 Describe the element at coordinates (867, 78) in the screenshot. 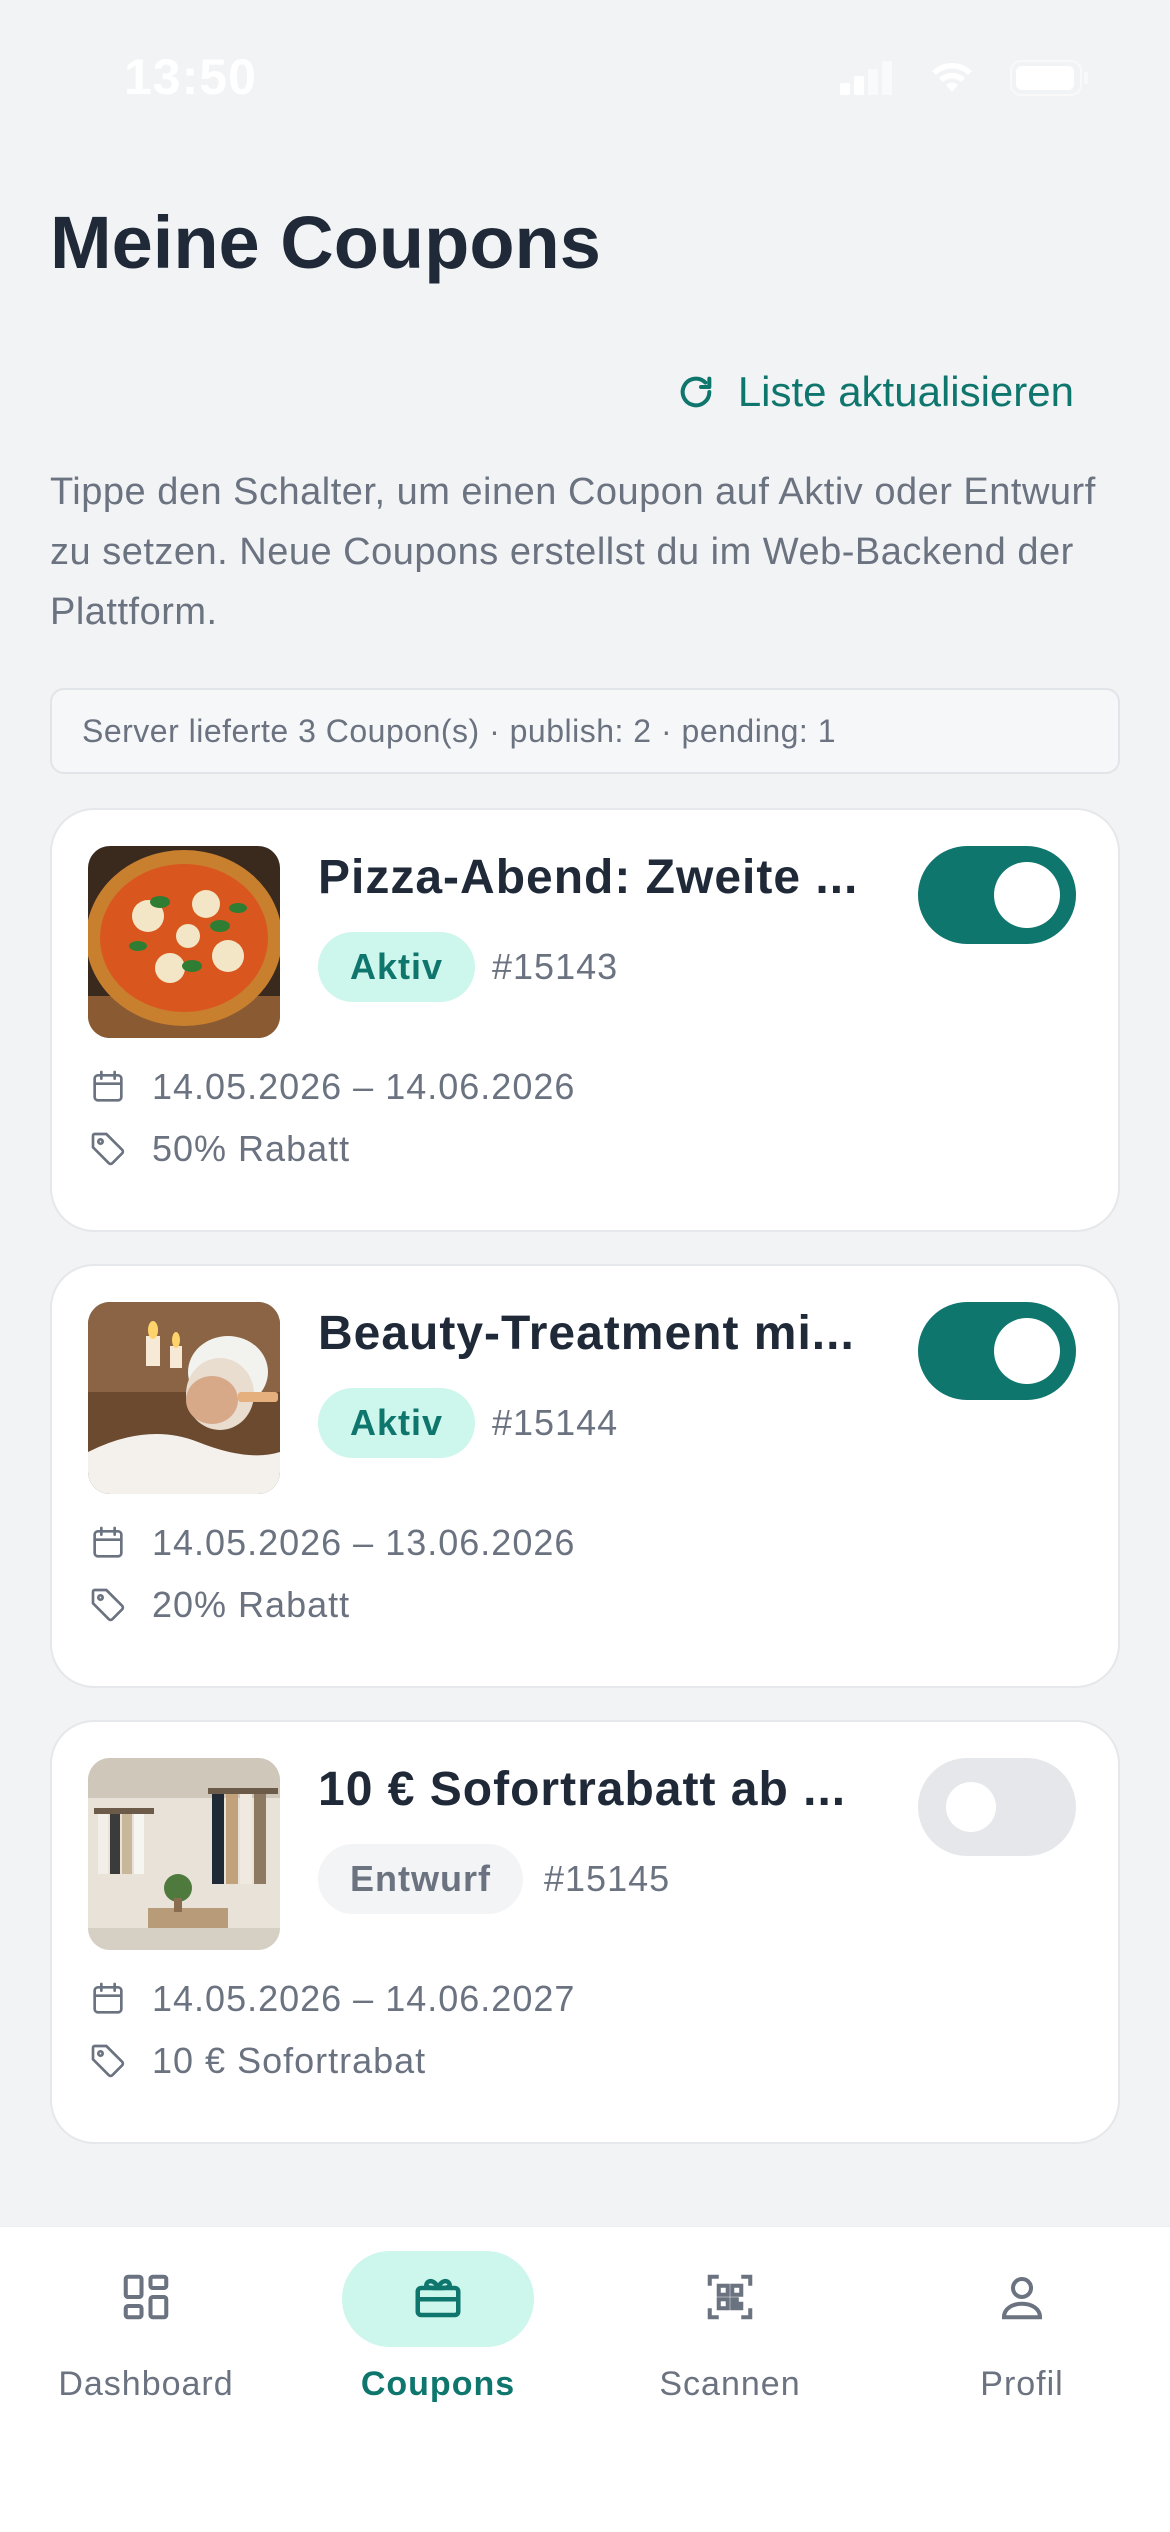

I see `cellular-signal-icon` at that location.